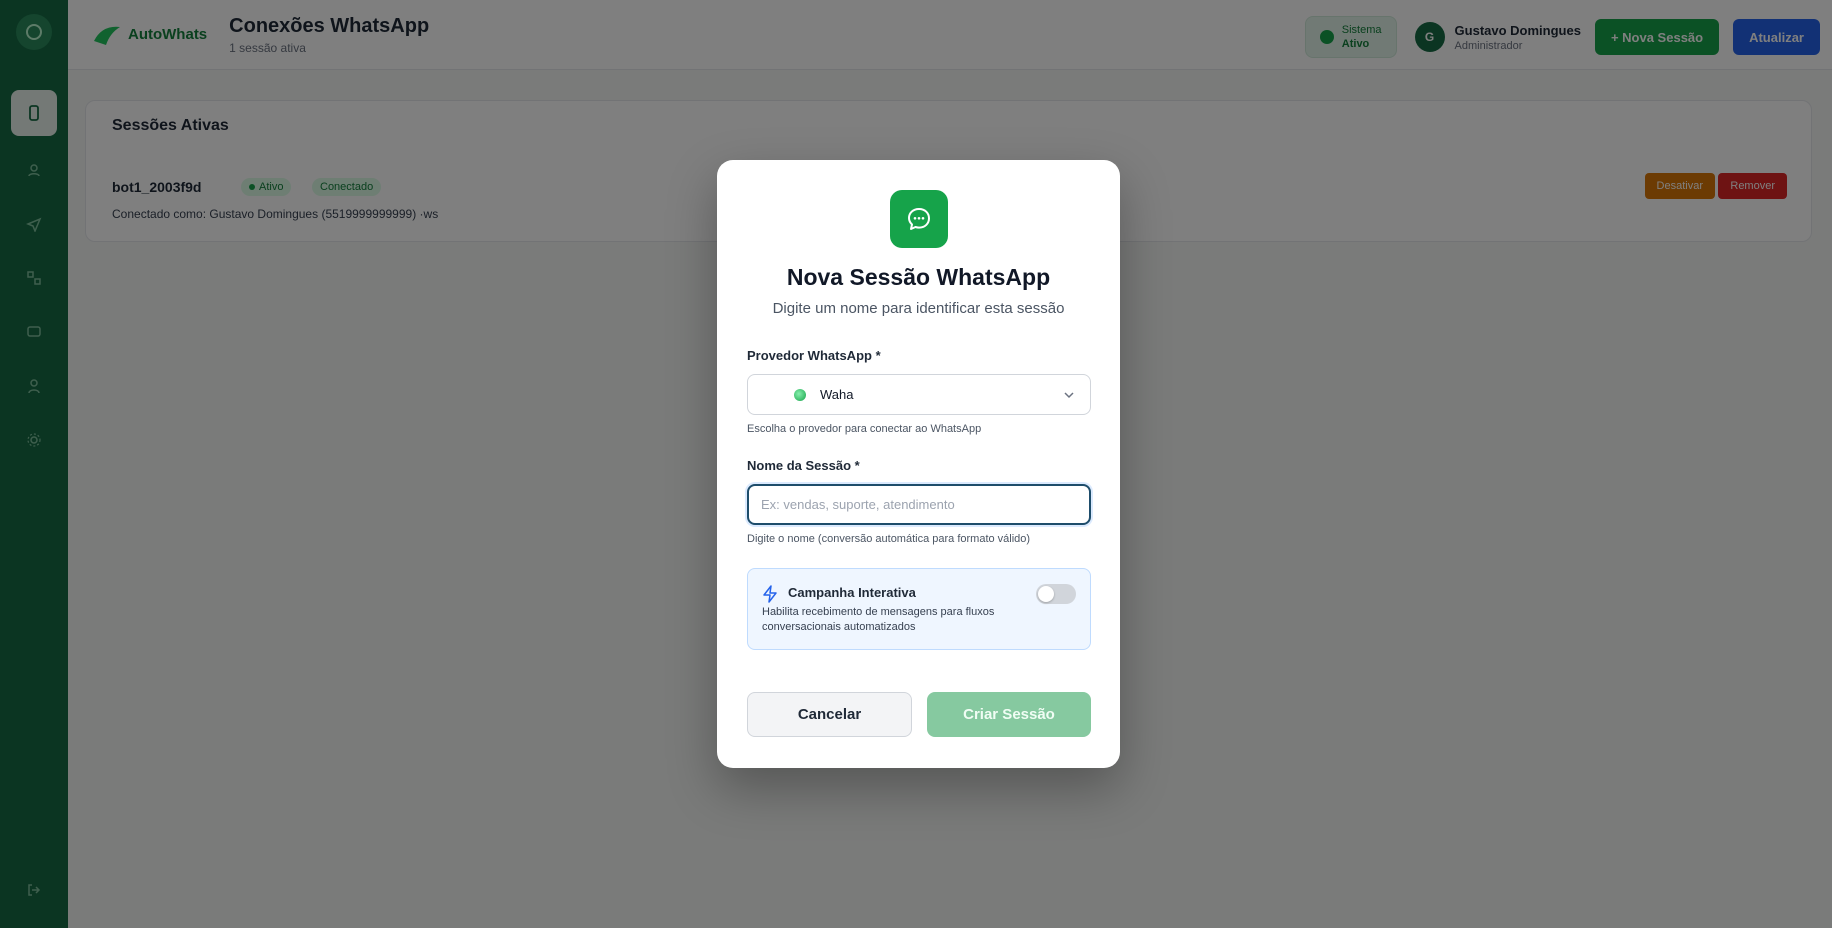  What do you see at coordinates (803, 465) in the screenshot?
I see `session-name-label: Nome da Sessão *` at bounding box center [803, 465].